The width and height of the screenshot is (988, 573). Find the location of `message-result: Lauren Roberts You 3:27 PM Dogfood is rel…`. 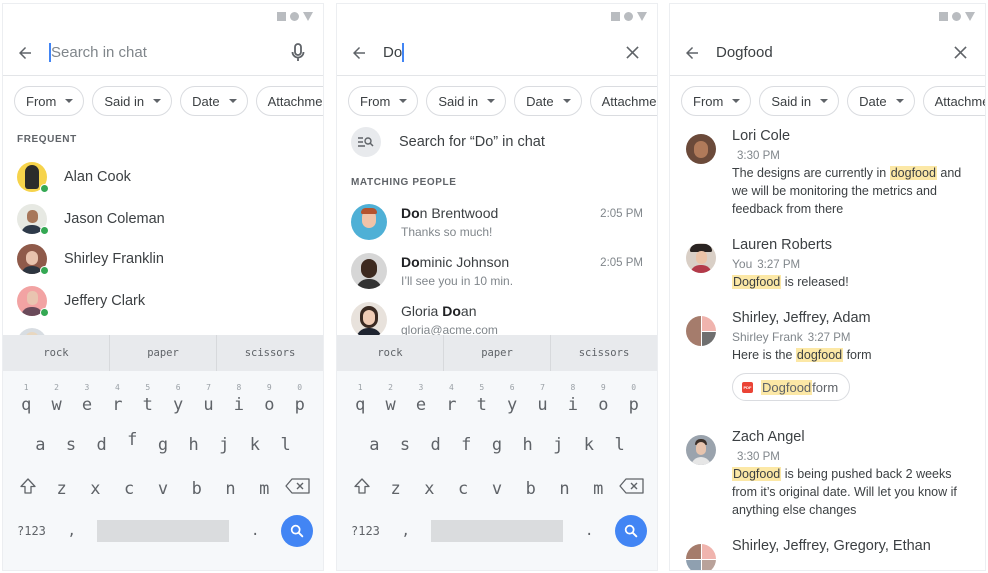

message-result: Lauren Roberts You 3:27 PM Dogfood is rel… is located at coordinates (827, 264).